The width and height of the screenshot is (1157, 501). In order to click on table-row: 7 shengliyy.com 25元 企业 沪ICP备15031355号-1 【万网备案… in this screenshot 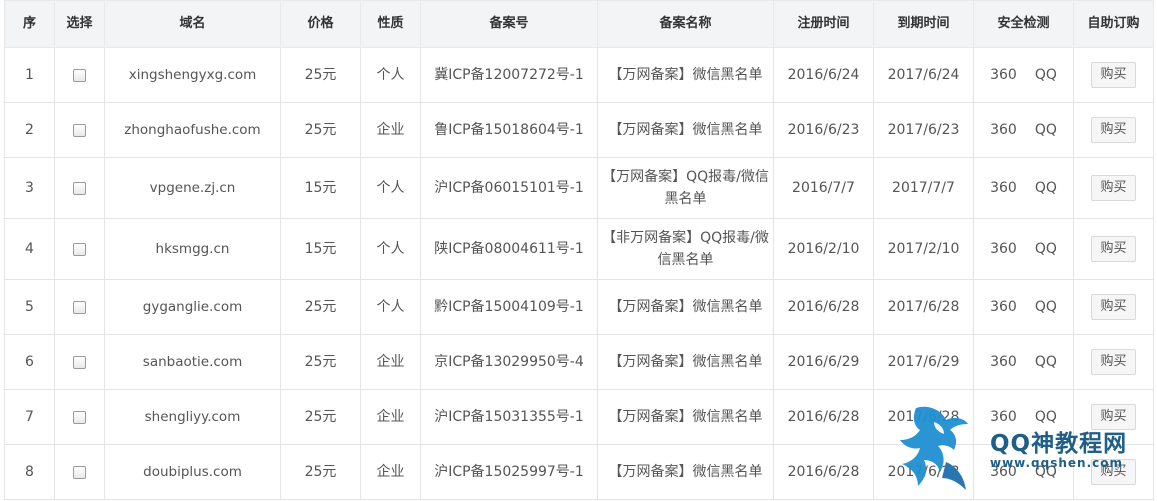, I will do `click(579, 417)`.